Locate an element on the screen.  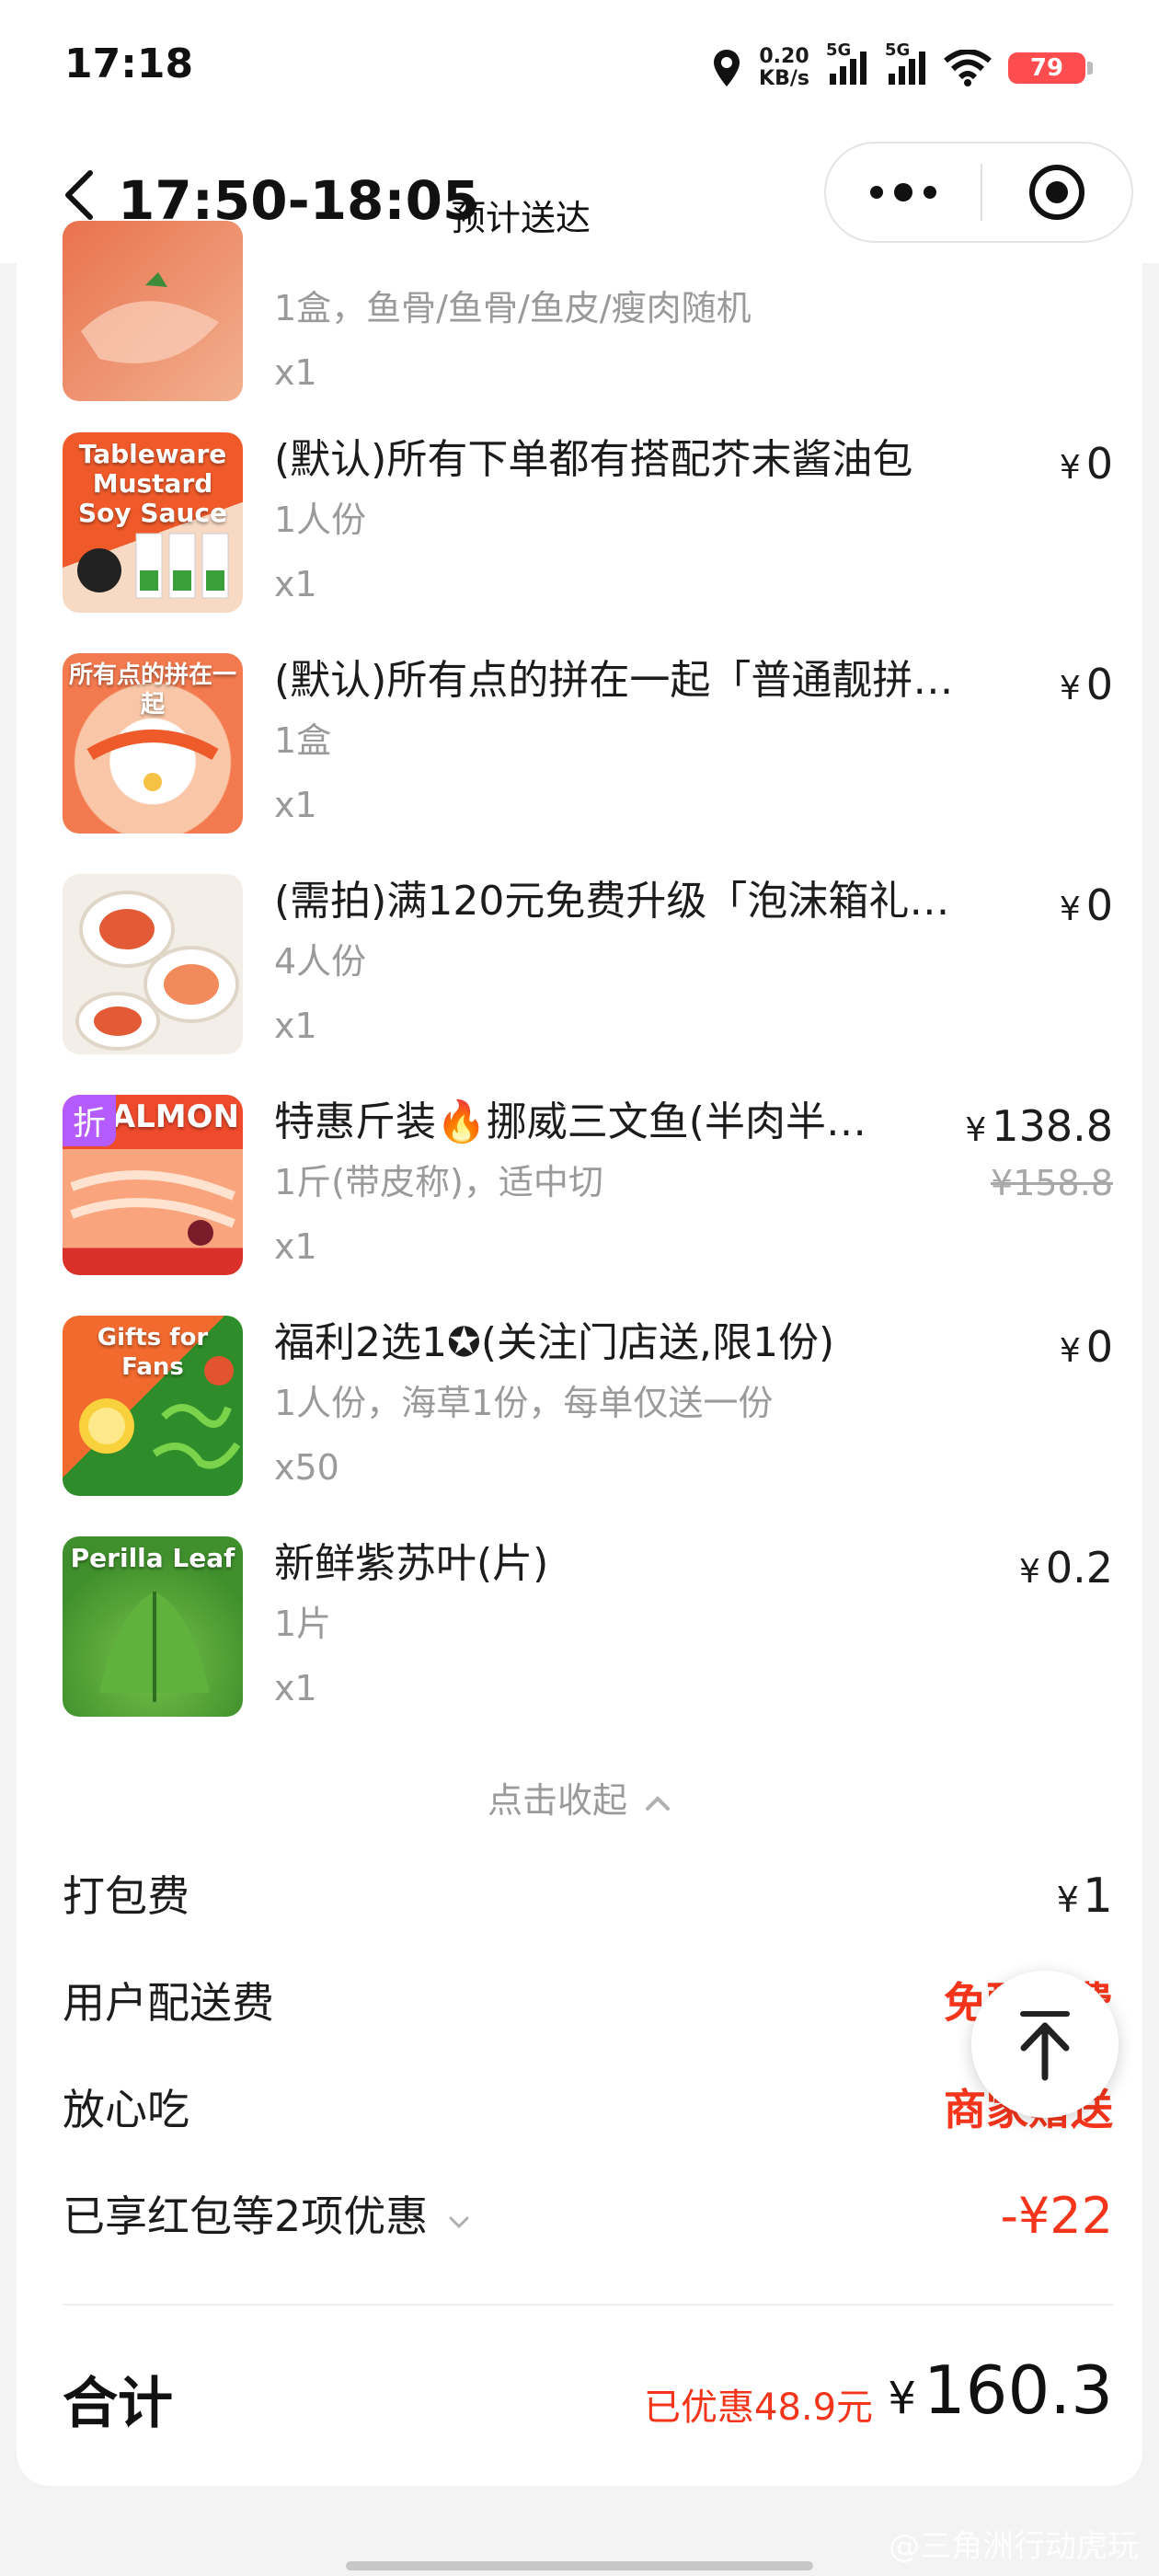
location-icon is located at coordinates (727, 68).